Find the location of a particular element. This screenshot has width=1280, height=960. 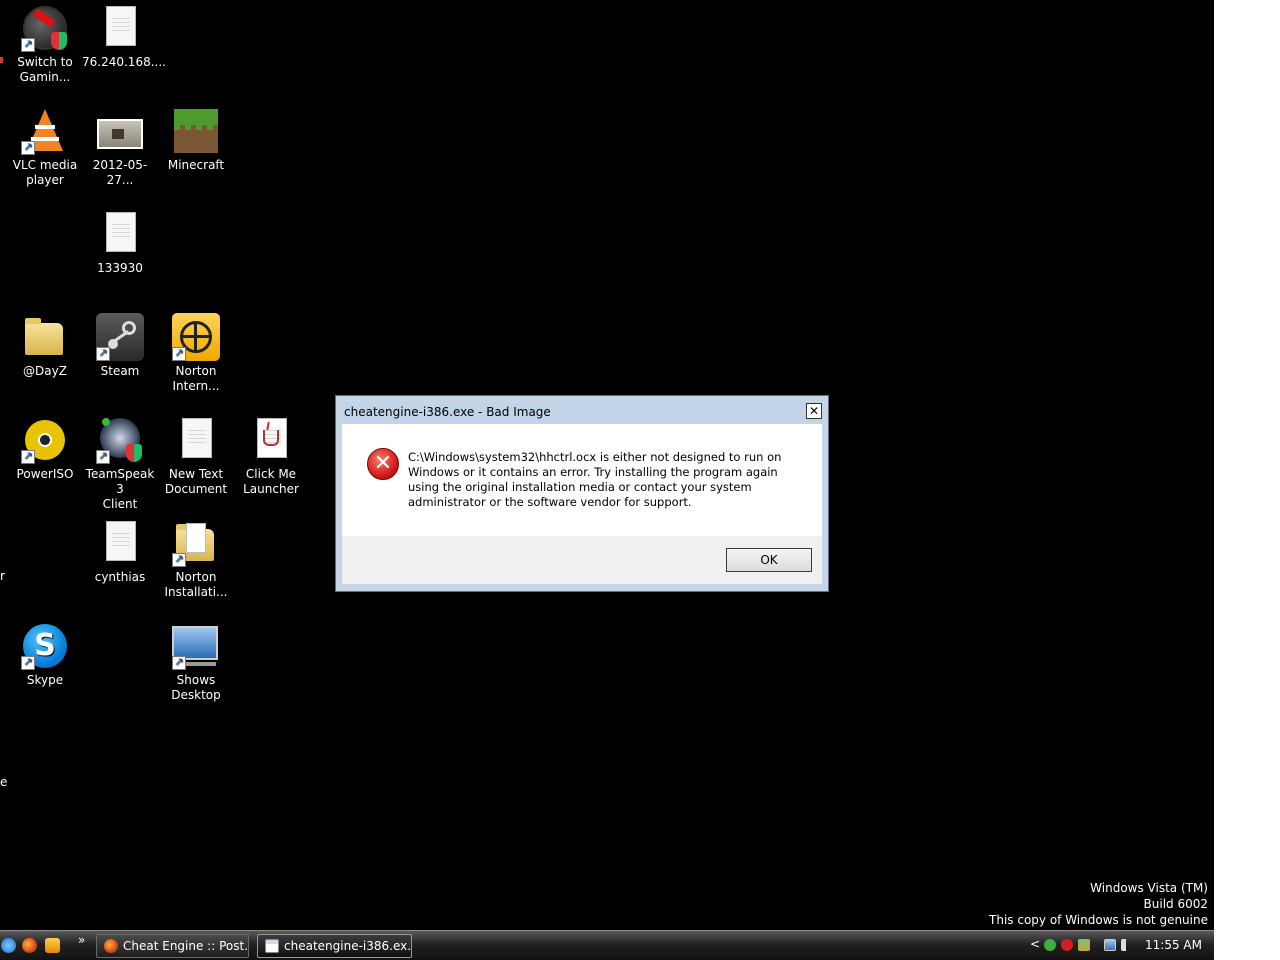

desktop-icon-cynthias: cynthias is located at coordinates (120, 550).